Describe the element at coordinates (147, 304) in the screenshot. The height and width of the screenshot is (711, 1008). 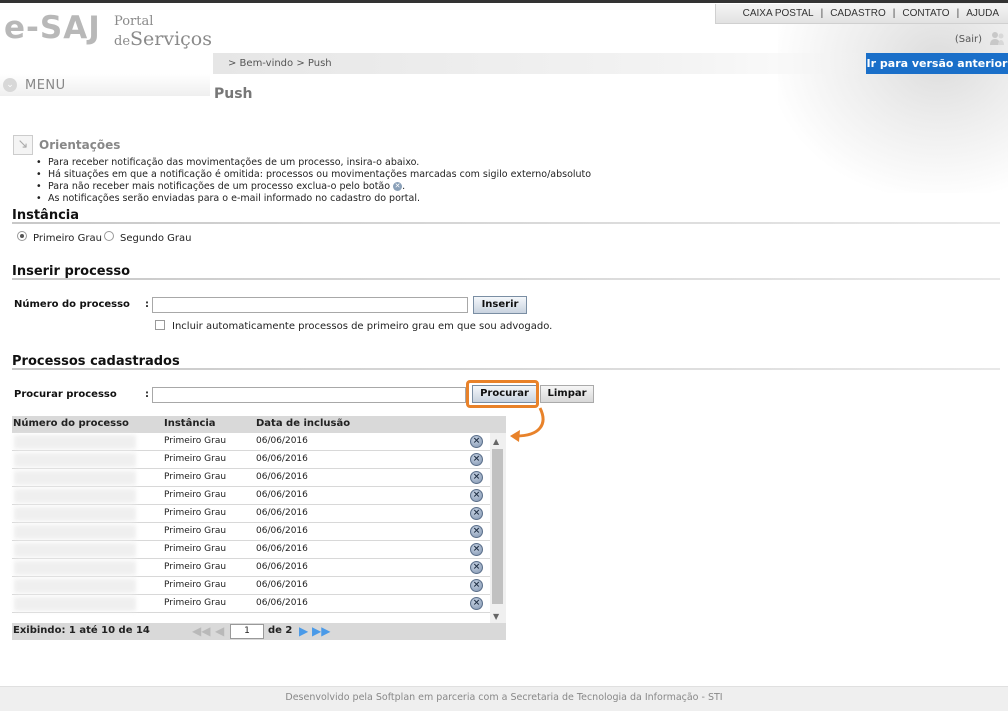
I see `colon: :` at that location.